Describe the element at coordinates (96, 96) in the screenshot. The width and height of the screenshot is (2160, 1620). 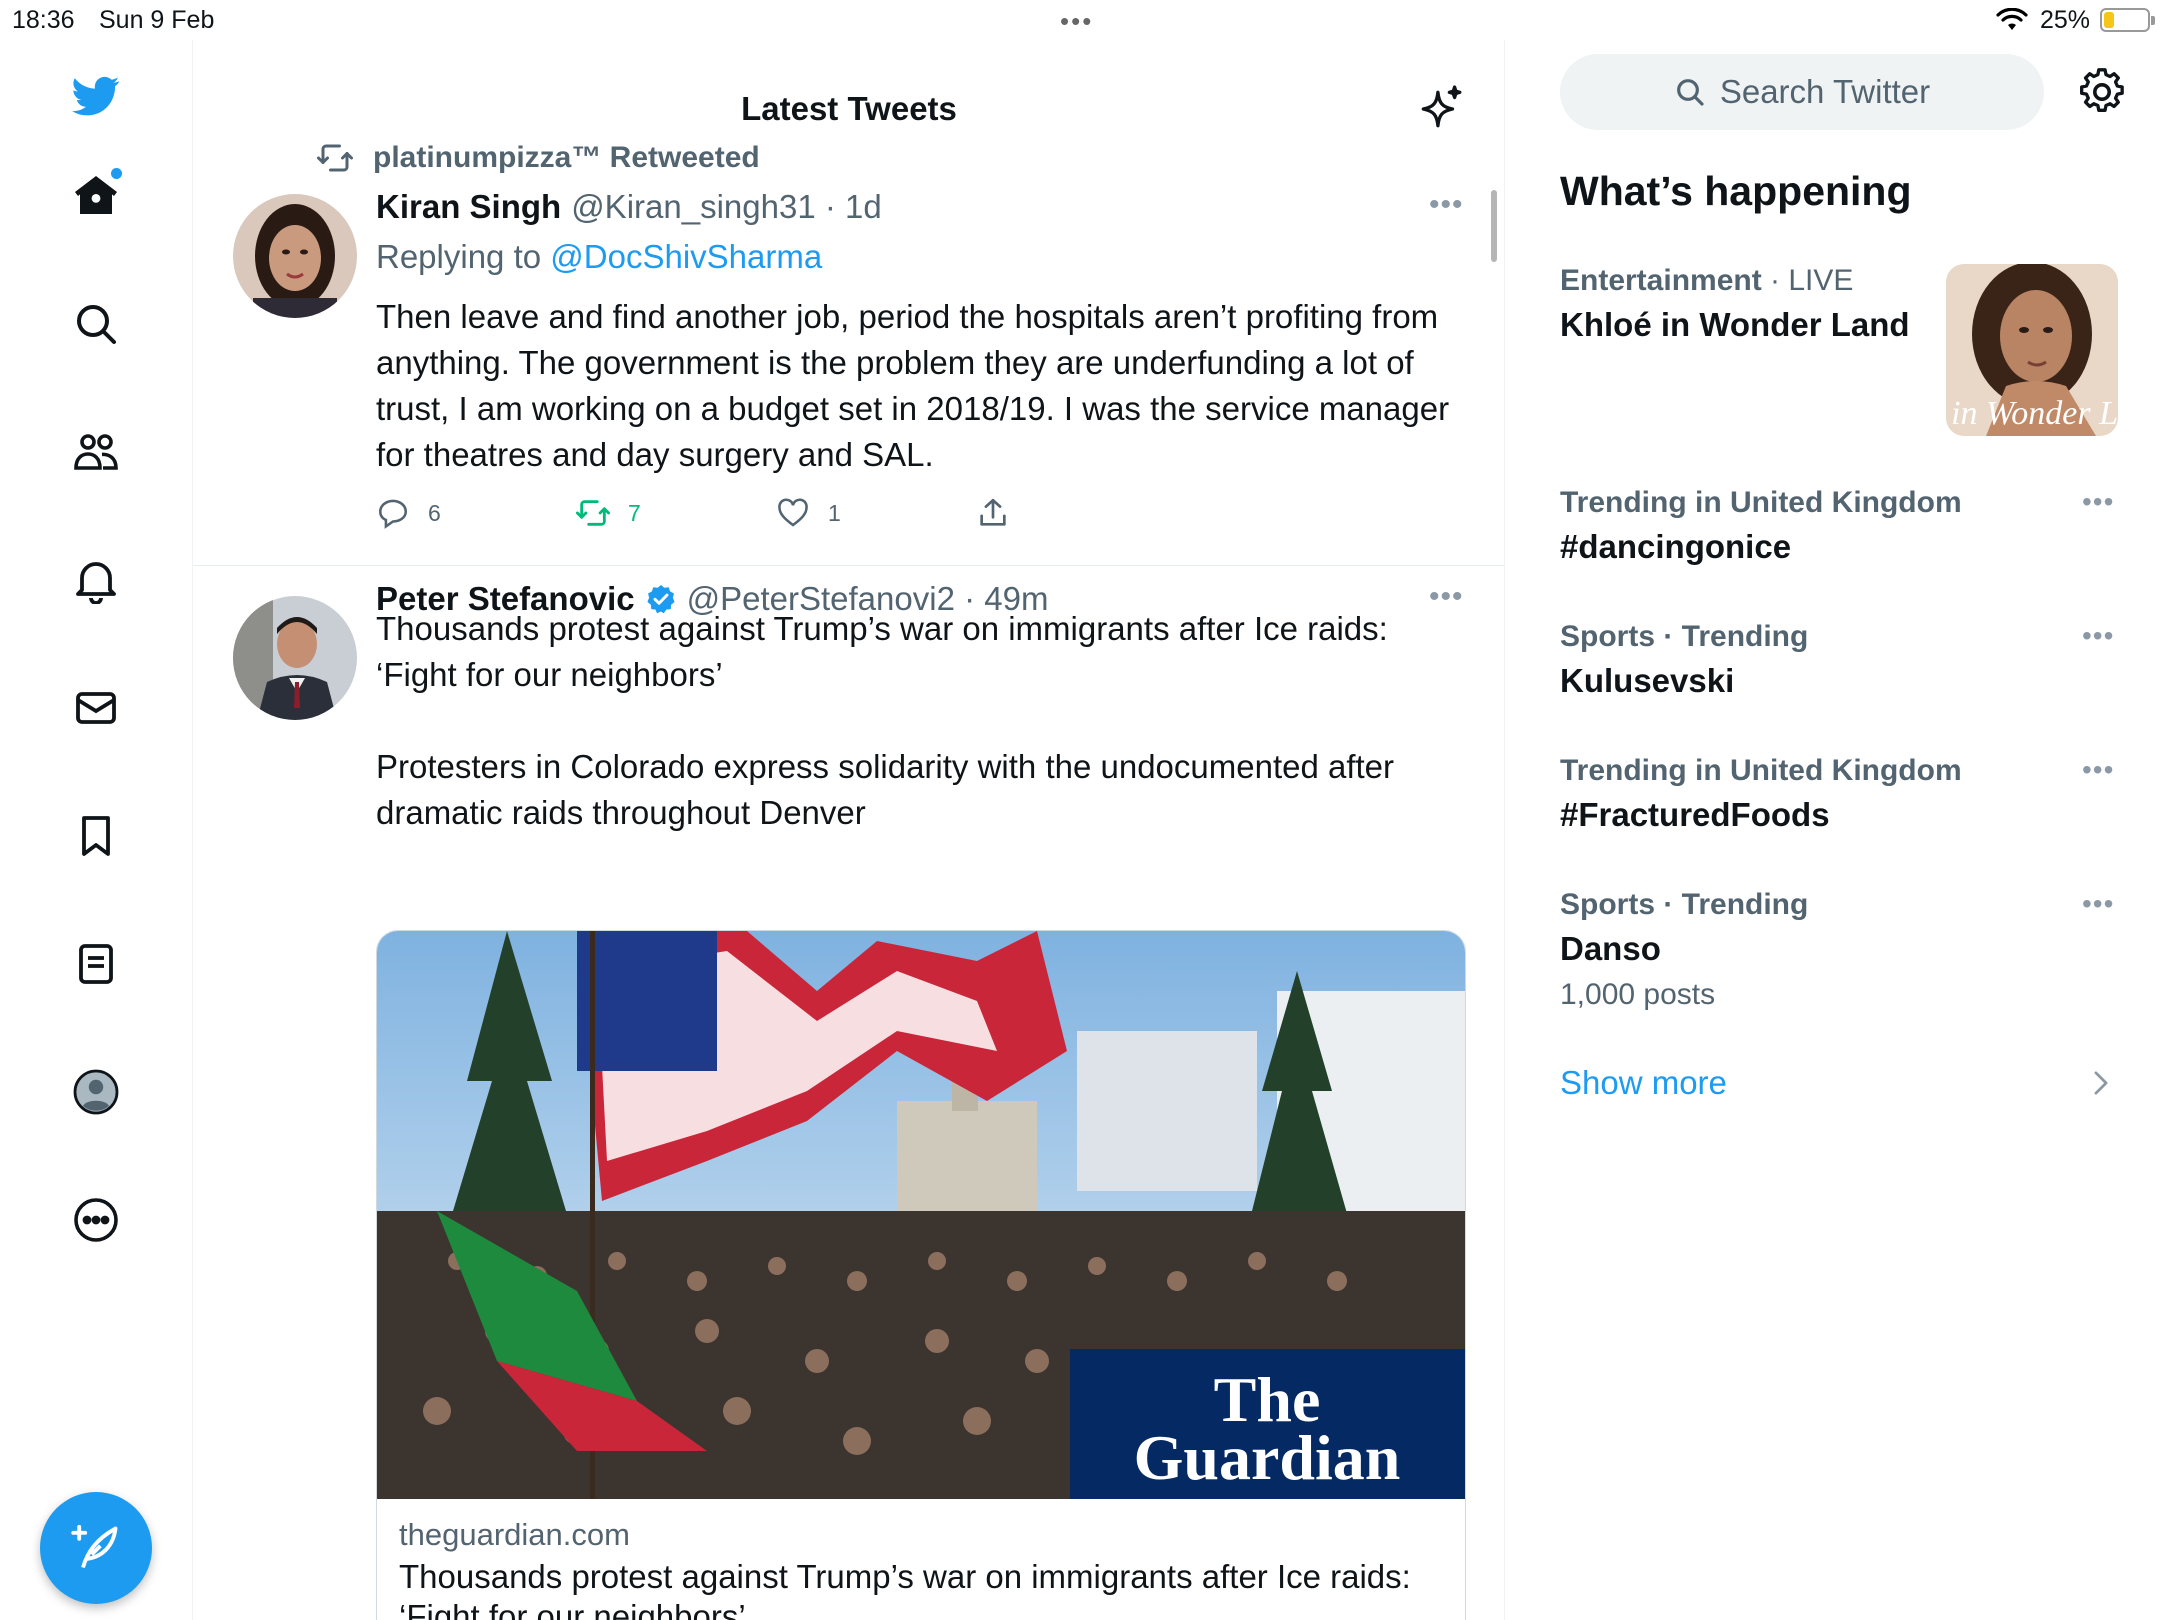
I see `twitter-logo-icon` at that location.